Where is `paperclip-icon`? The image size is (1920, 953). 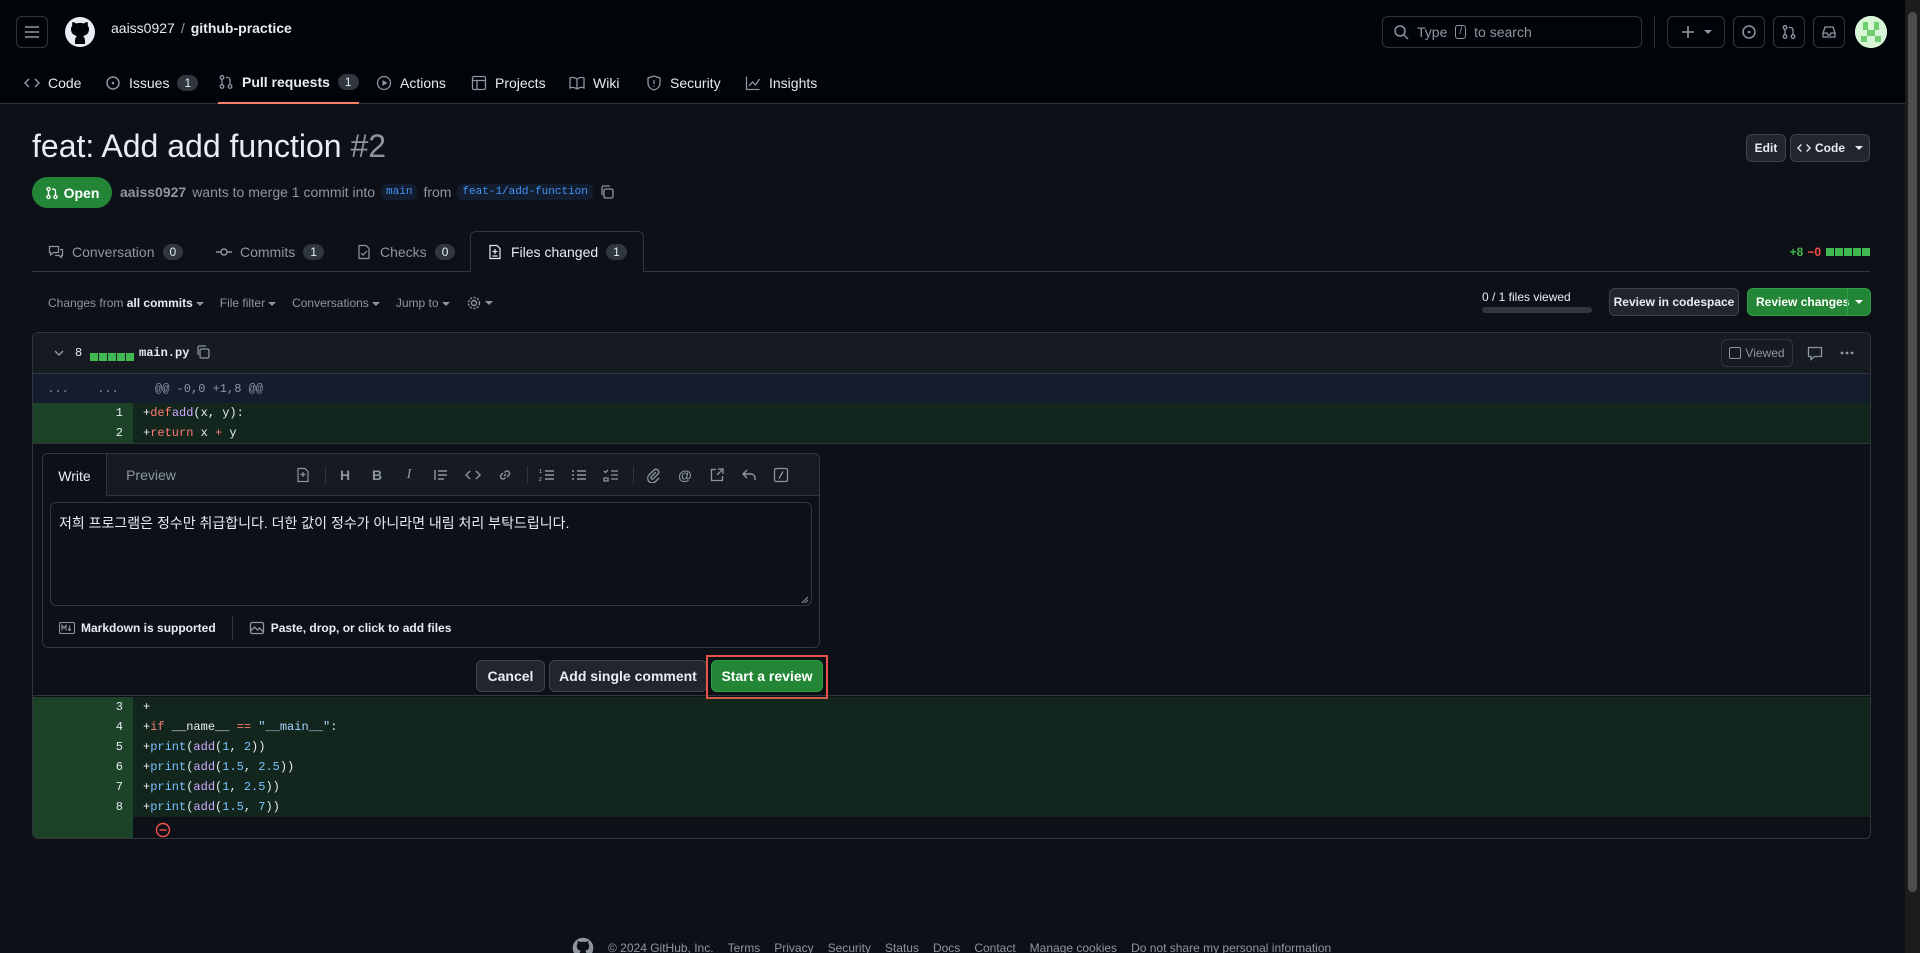 paperclip-icon is located at coordinates (653, 475).